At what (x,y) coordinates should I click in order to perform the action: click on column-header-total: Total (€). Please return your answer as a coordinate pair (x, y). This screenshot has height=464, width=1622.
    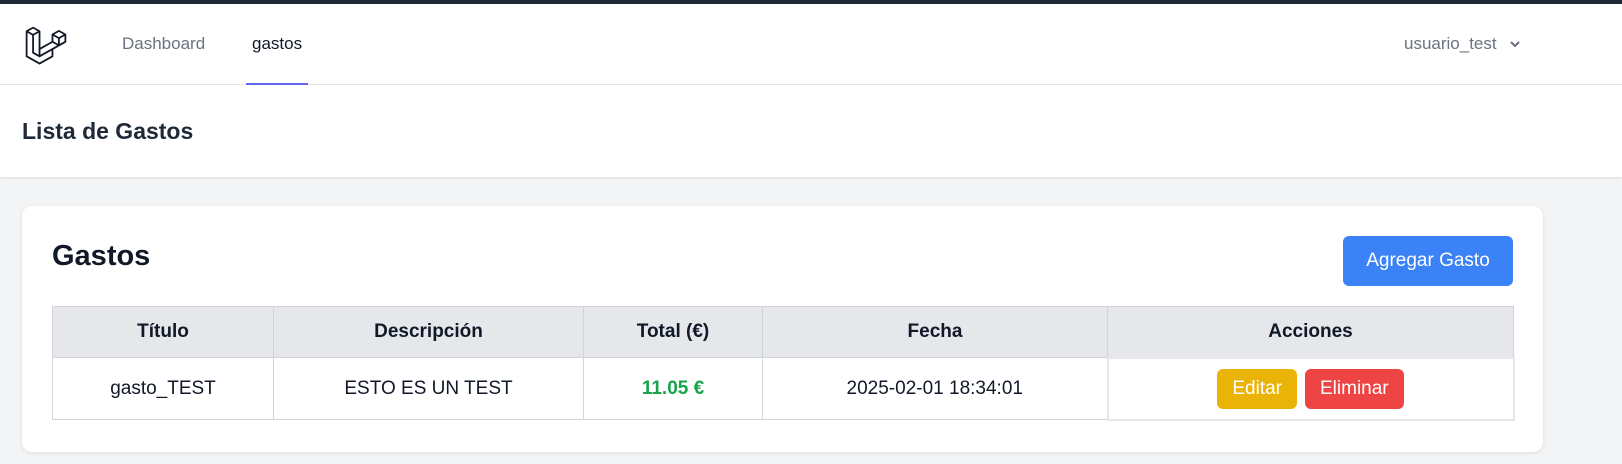
    Looking at the image, I should click on (673, 332).